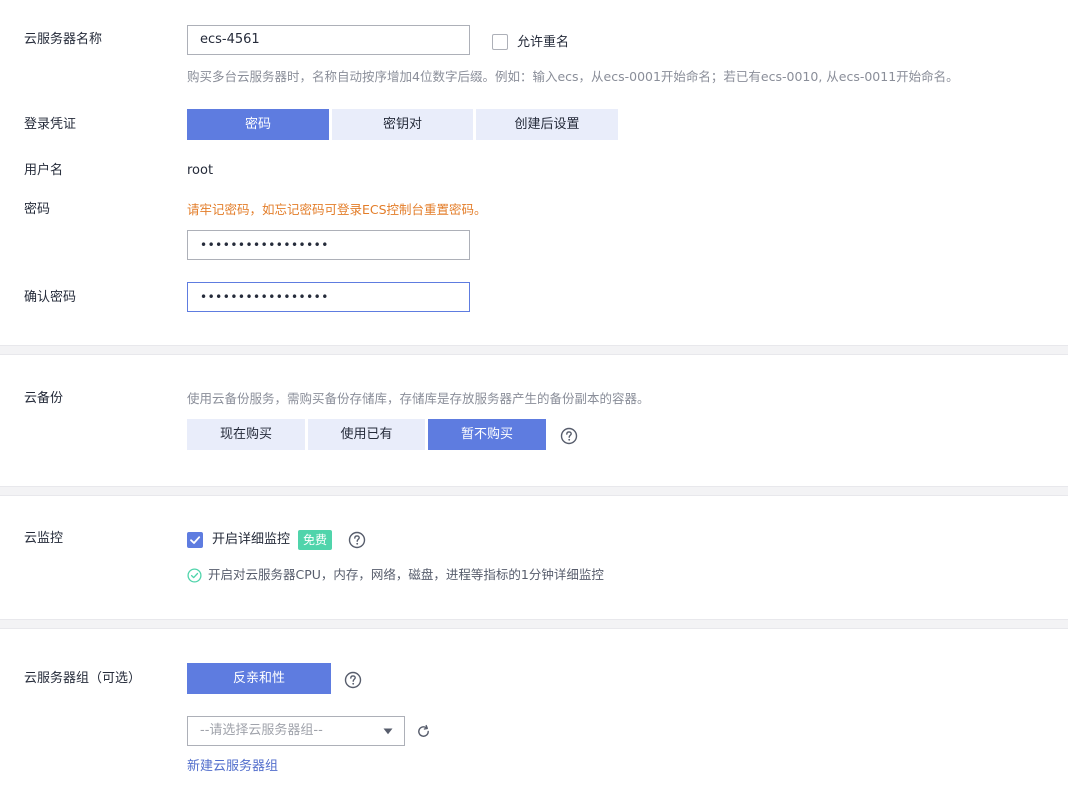  Describe the element at coordinates (328, 245) in the screenshot. I see `password-input: •••••••••••••••••` at that location.